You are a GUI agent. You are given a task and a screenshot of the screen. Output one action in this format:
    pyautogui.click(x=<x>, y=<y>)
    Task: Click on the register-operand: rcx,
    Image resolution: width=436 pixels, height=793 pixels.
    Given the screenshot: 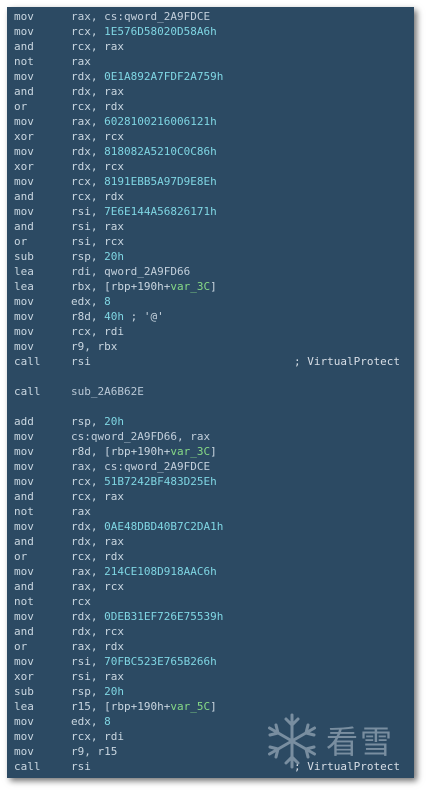 What is the action you would take?
    pyautogui.click(x=88, y=181)
    